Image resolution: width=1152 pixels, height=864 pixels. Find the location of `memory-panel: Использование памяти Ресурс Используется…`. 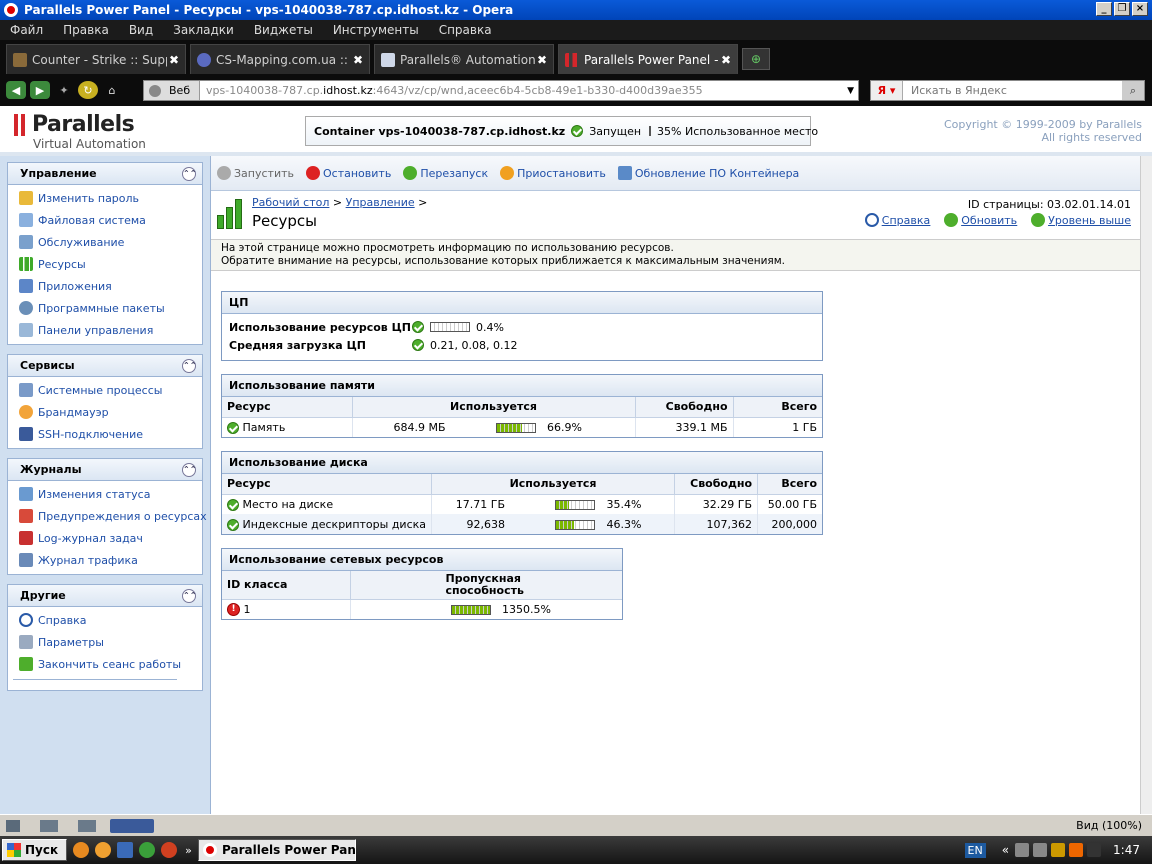

memory-panel: Использование памяти Ресурс Используется… is located at coordinates (522, 406).